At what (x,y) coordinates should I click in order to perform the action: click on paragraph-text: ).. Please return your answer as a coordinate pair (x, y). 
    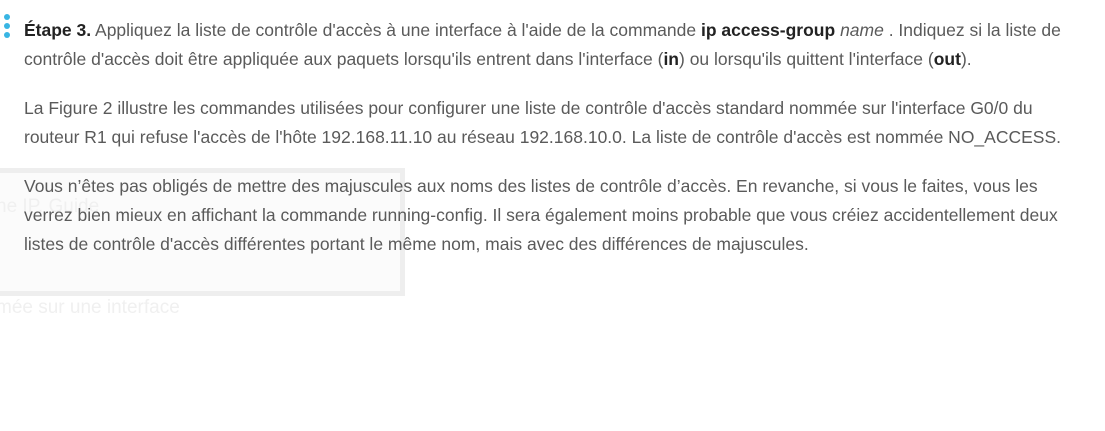
    Looking at the image, I should click on (966, 59).